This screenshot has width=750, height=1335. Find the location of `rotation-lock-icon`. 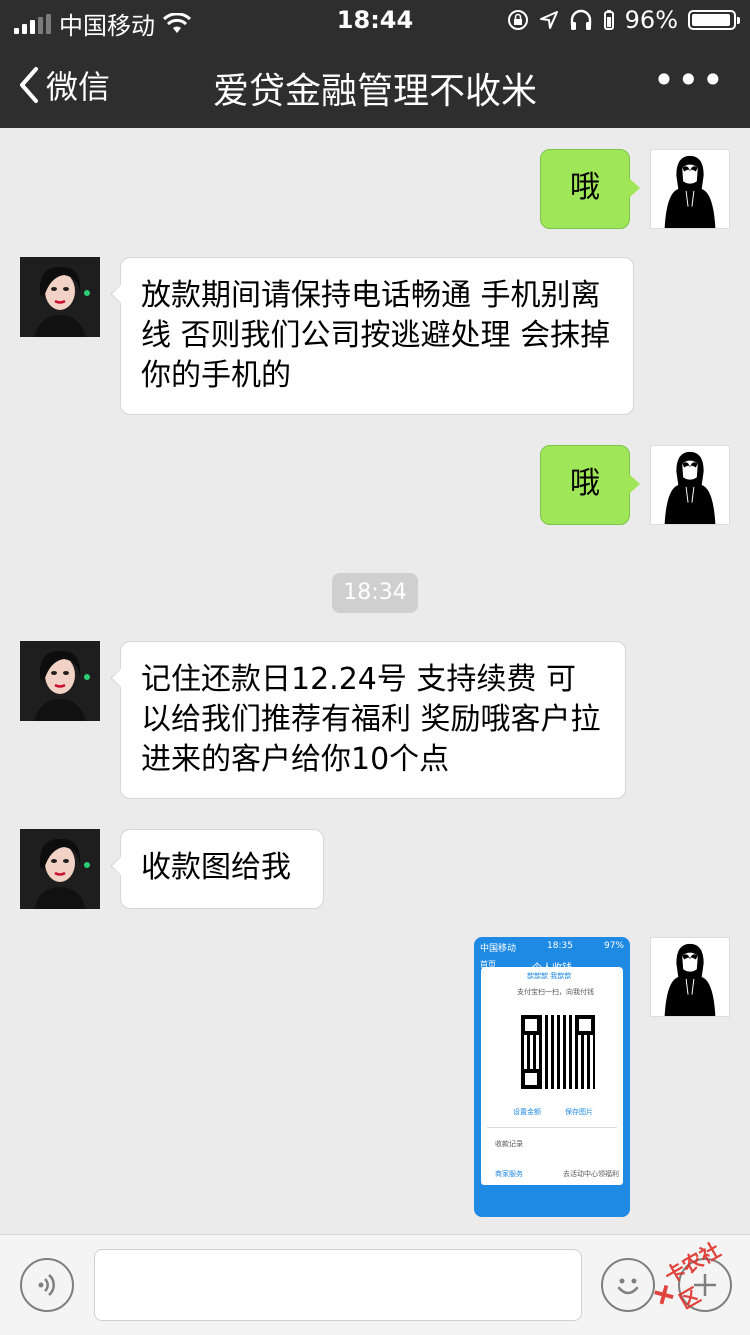

rotation-lock-icon is located at coordinates (517, 20).